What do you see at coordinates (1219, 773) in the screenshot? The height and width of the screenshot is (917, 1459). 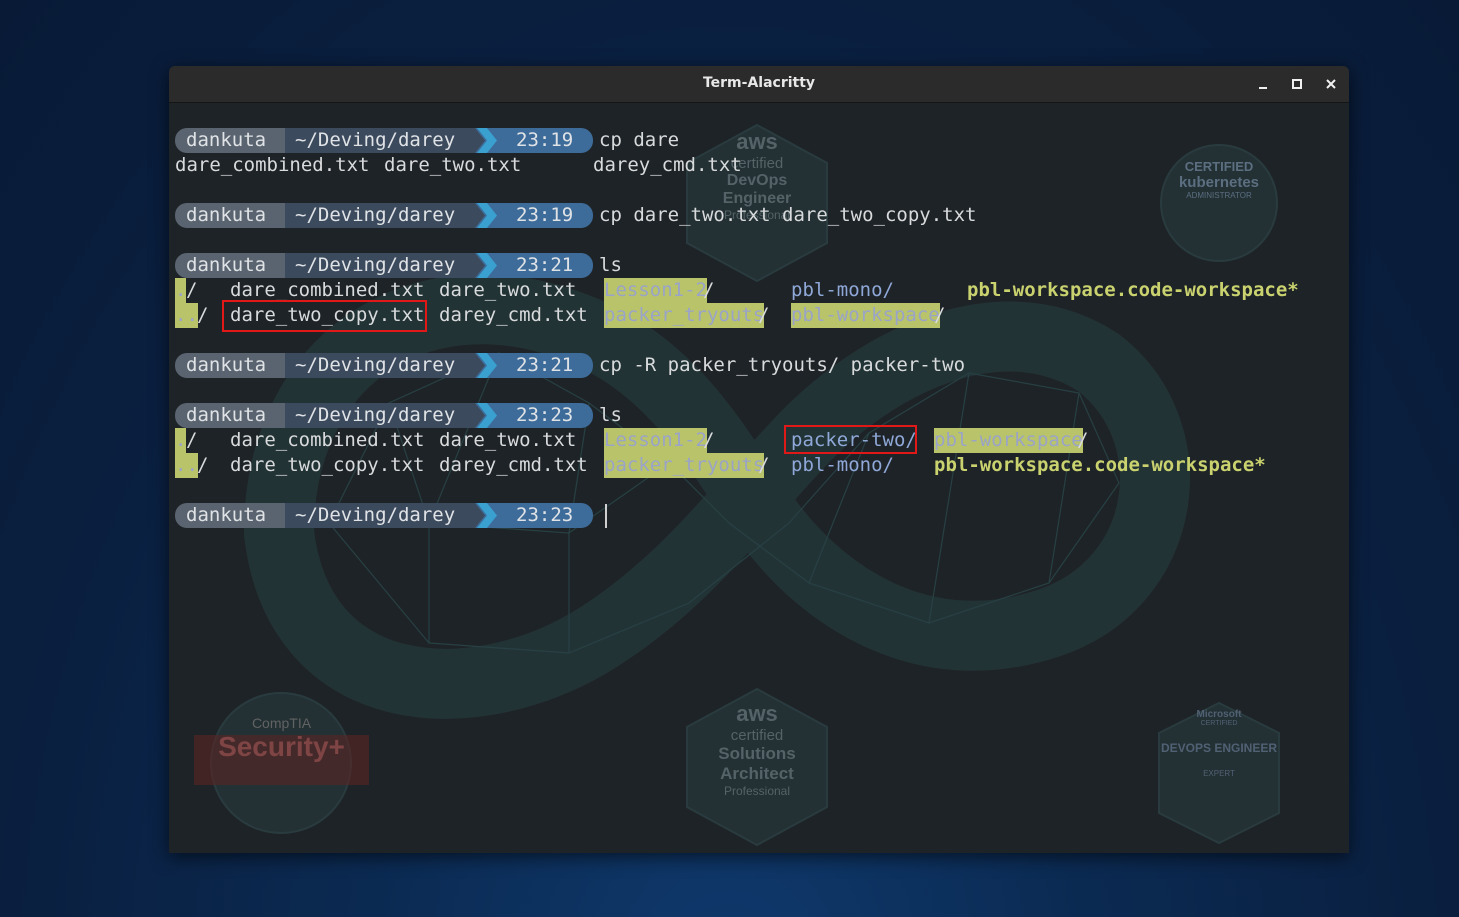 I see `badge-line: EXPERT` at bounding box center [1219, 773].